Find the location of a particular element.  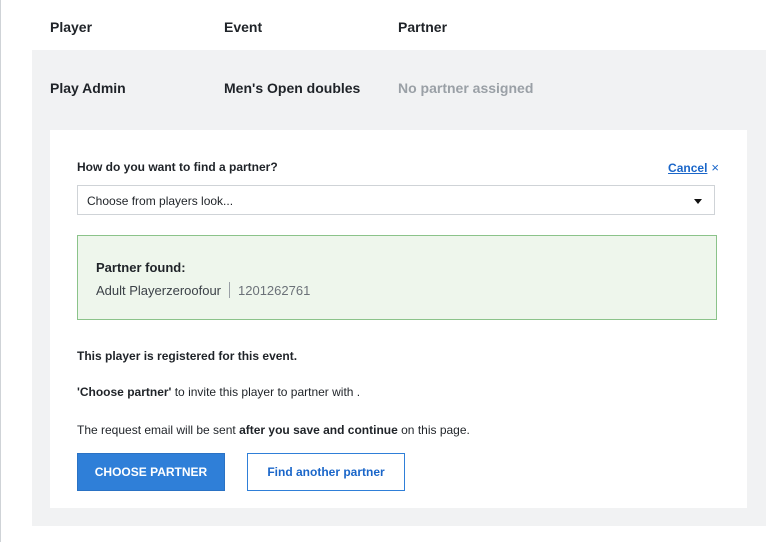

email-prefix: The request email will be sent is located at coordinates (158, 430).